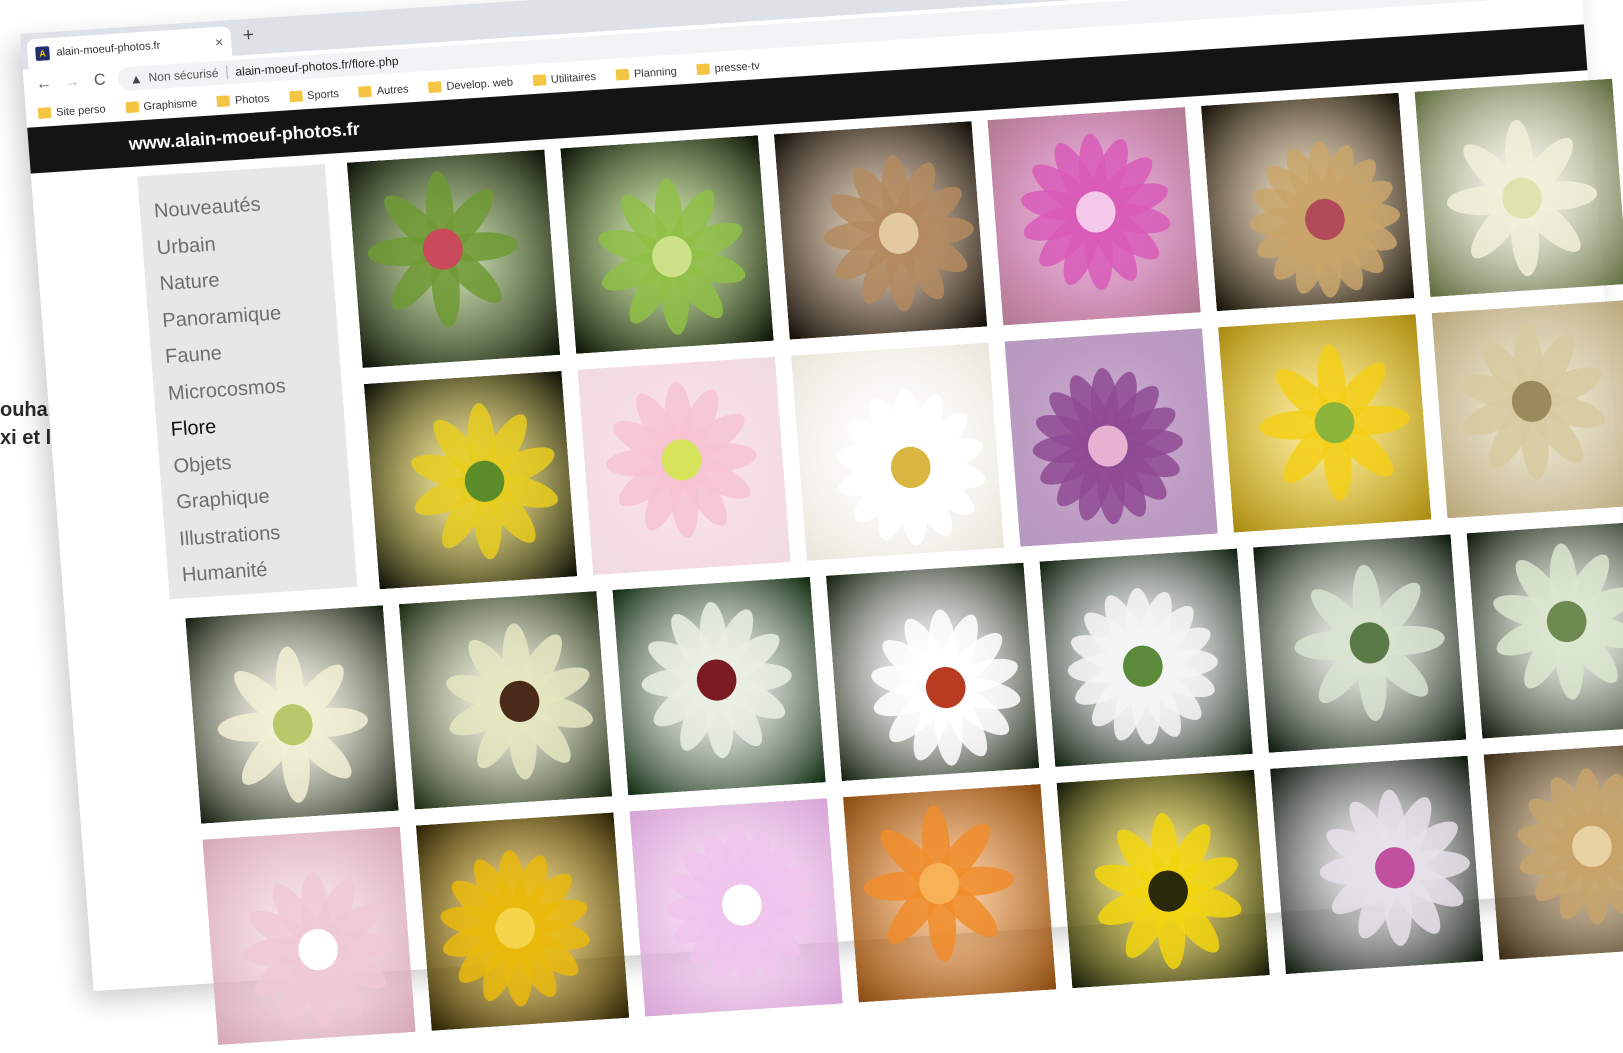  What do you see at coordinates (1163, 879) in the screenshot?
I see `photo-yellow-daisy` at bounding box center [1163, 879].